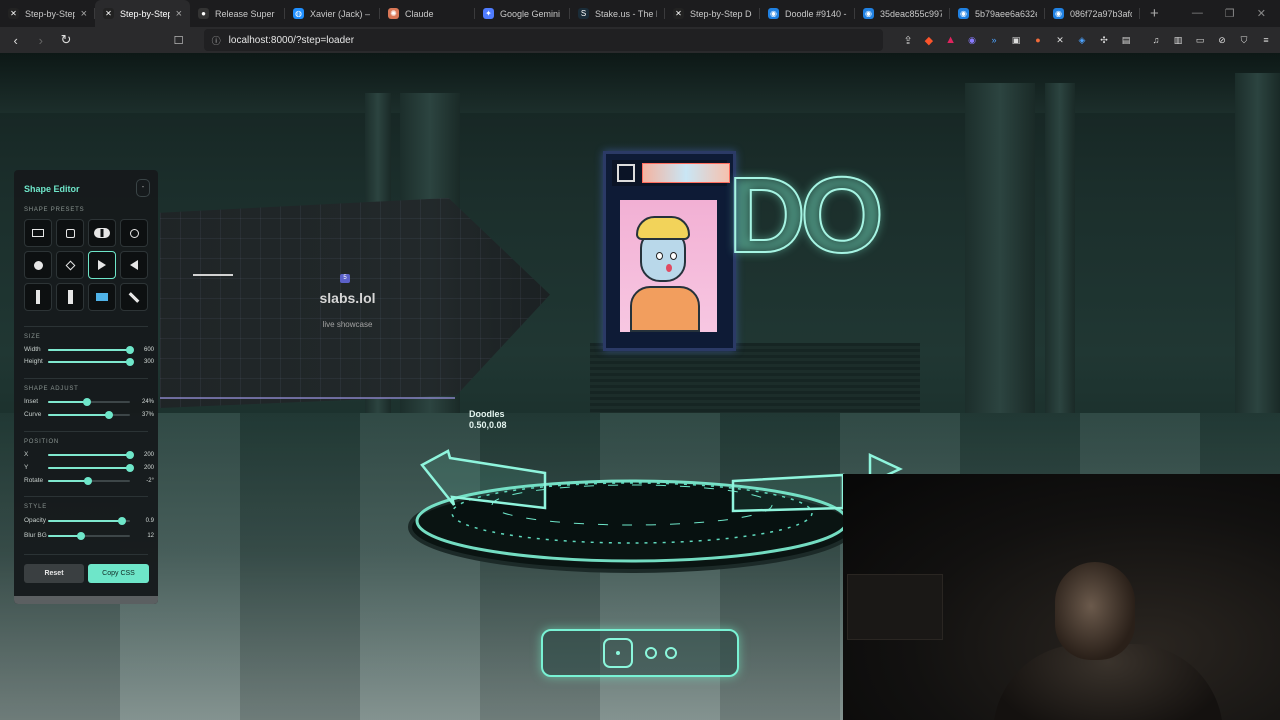 The image size is (1280, 720). Describe the element at coordinates (65, 40) in the screenshot. I see `reload-icon: ↻` at that location.